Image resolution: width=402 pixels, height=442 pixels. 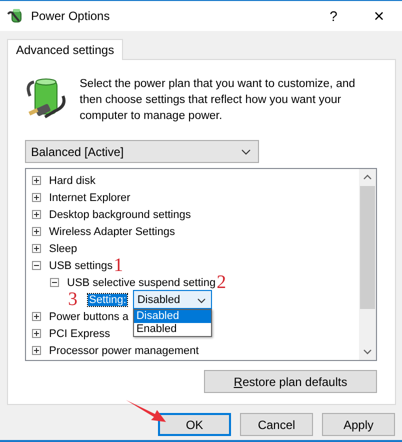 I want to click on plan-dropdown: Balanced [Active], so click(x=142, y=151).